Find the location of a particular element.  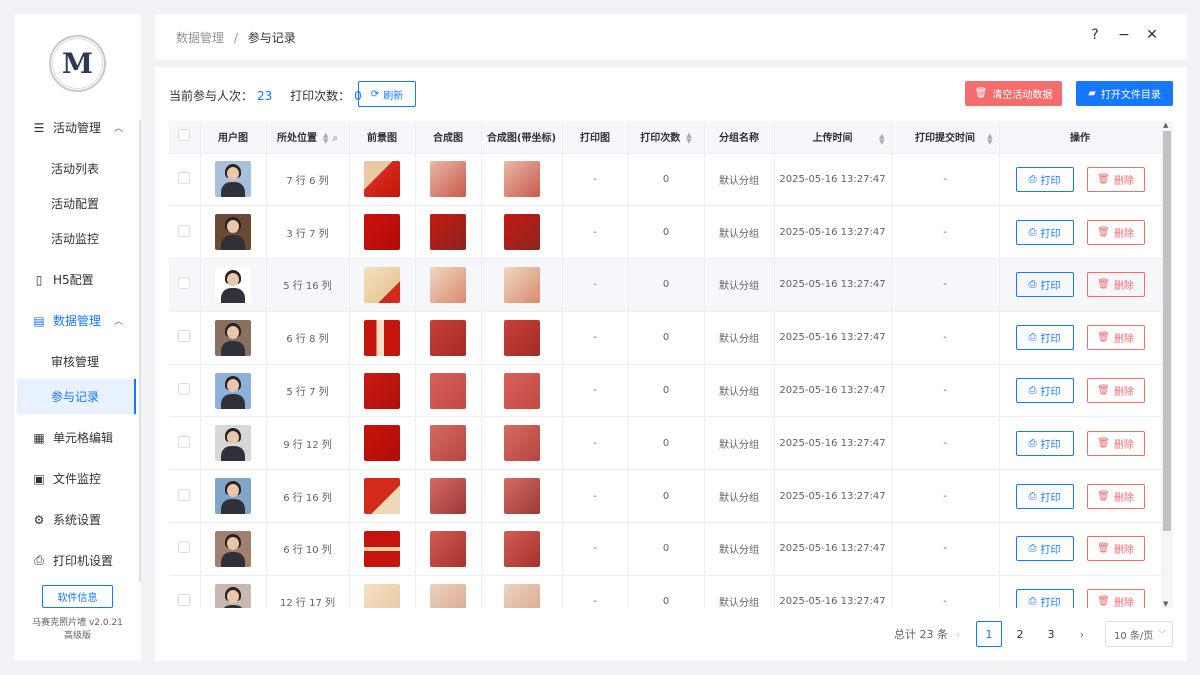

sidebar-item-review-mgmt: 审核管理 is located at coordinates (77, 361).